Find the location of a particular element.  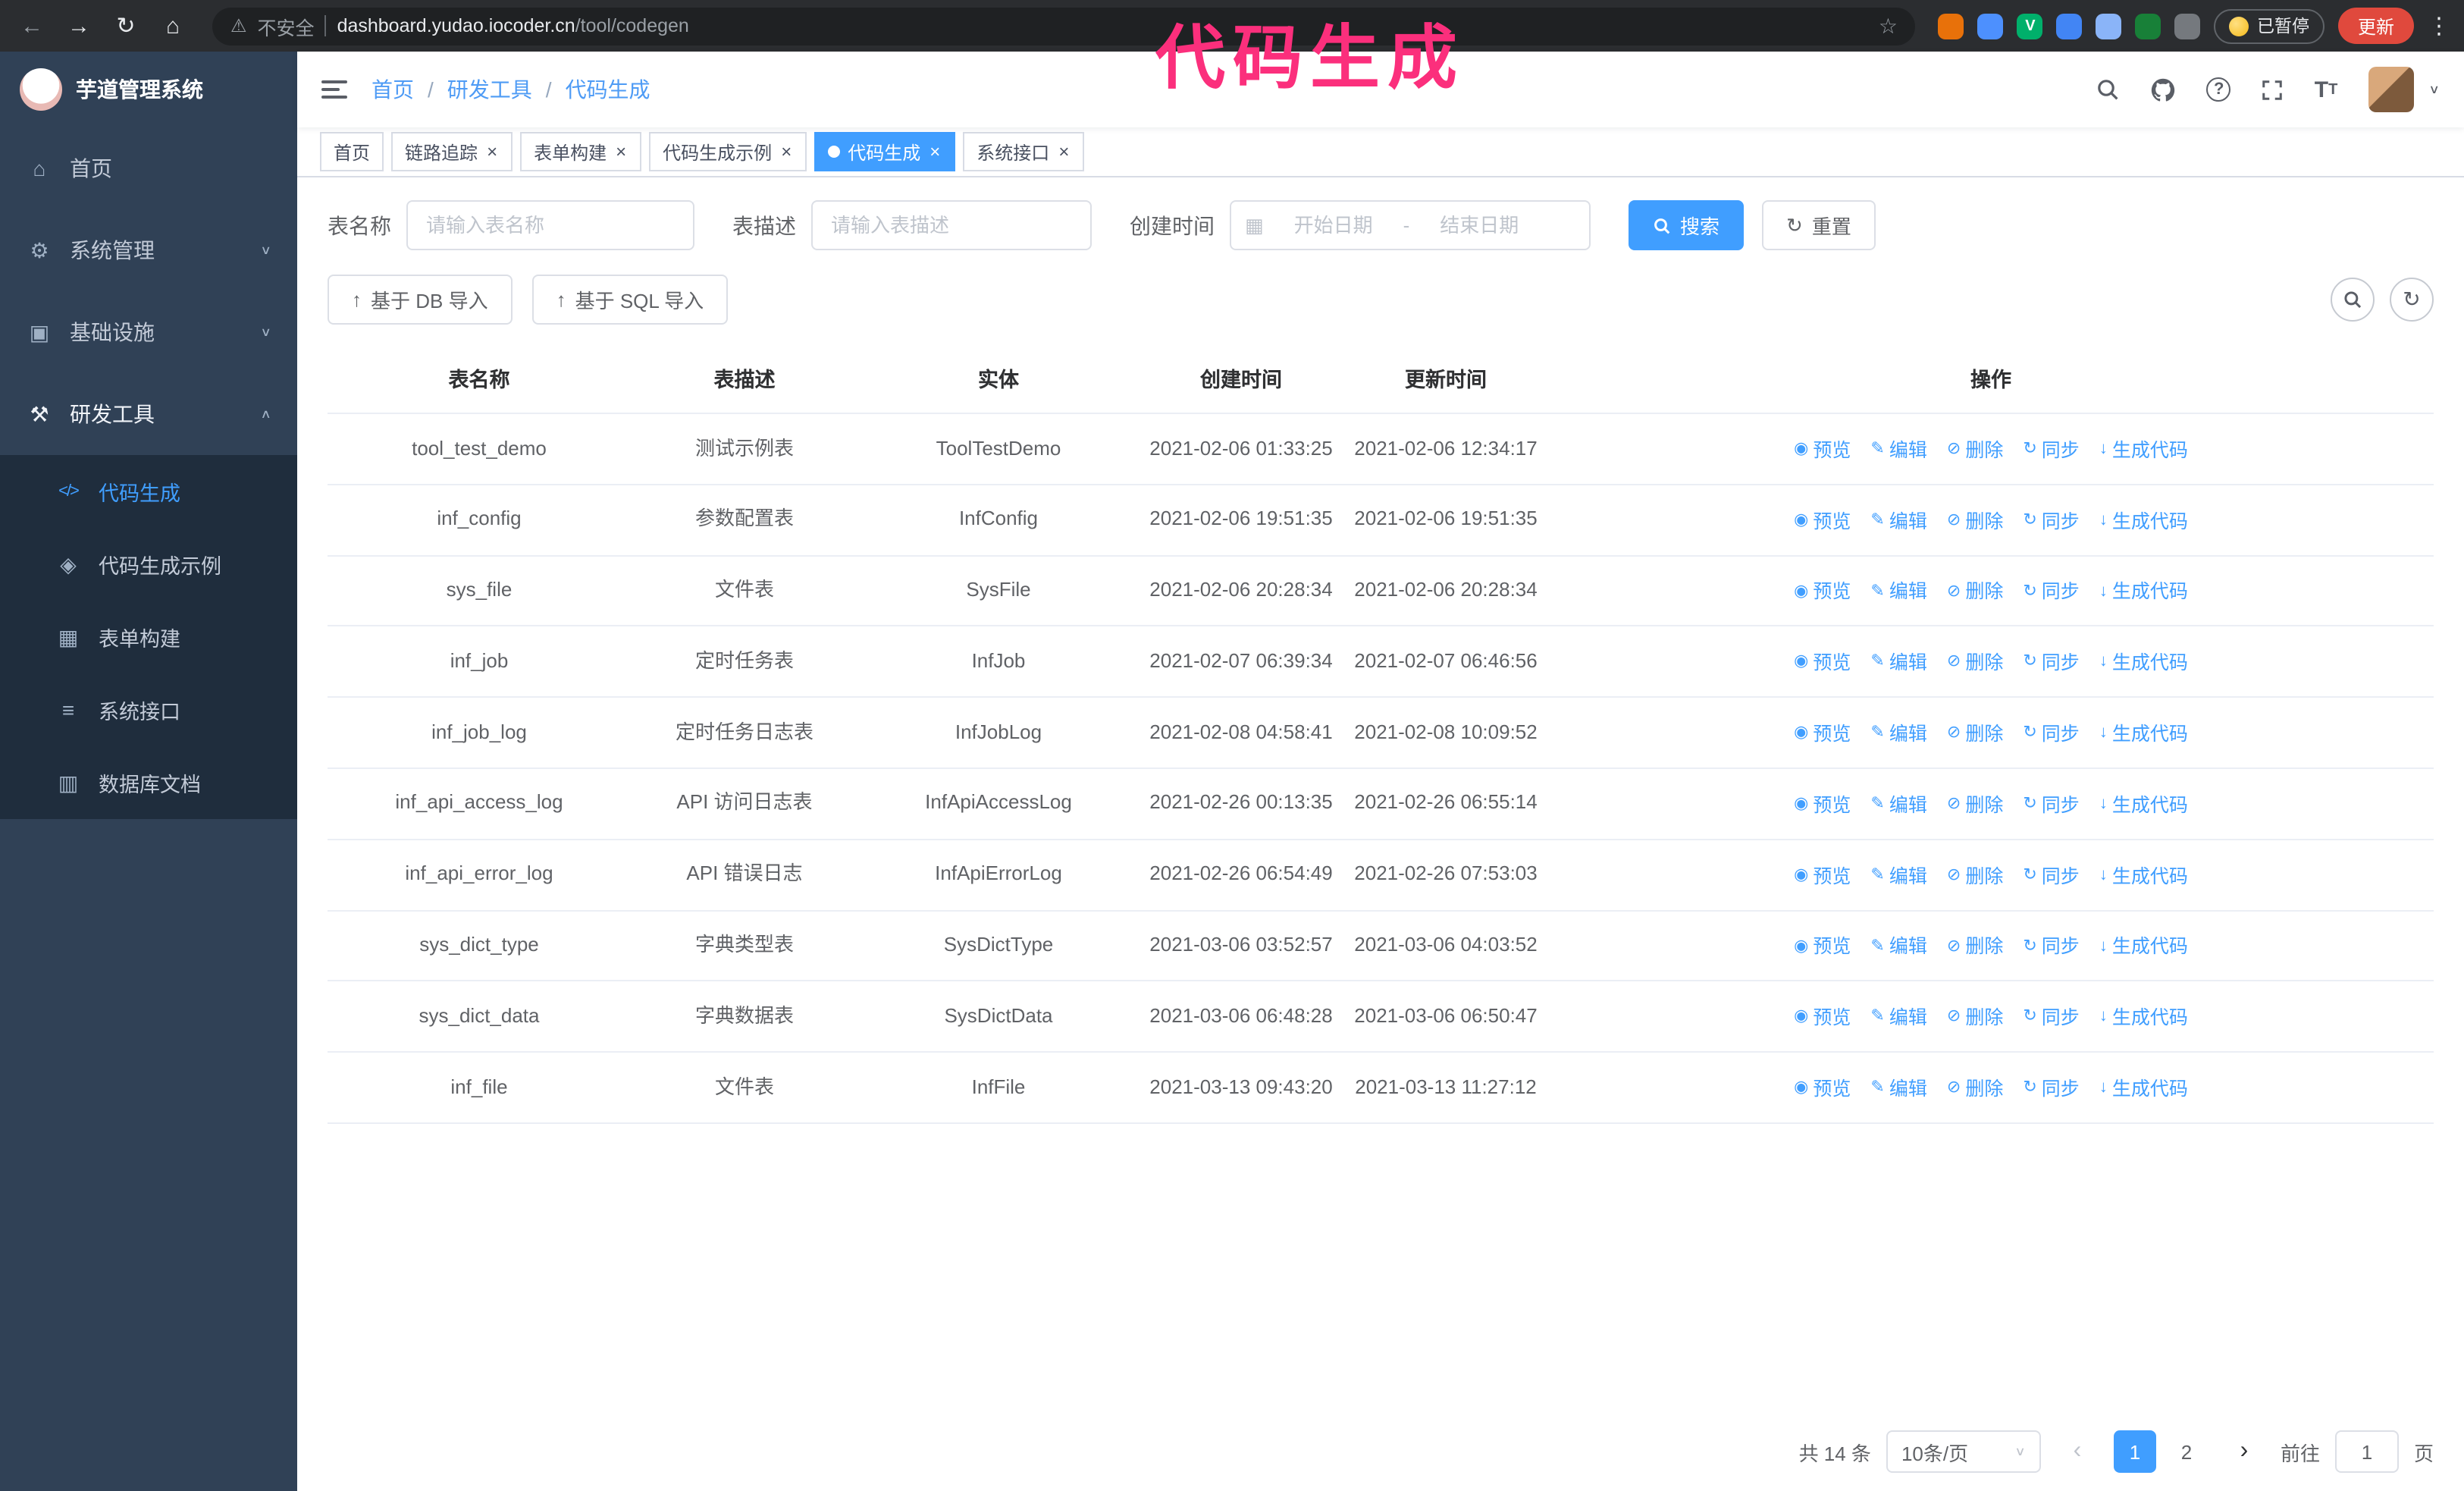

goto-page-input is located at coordinates (2367, 1451).